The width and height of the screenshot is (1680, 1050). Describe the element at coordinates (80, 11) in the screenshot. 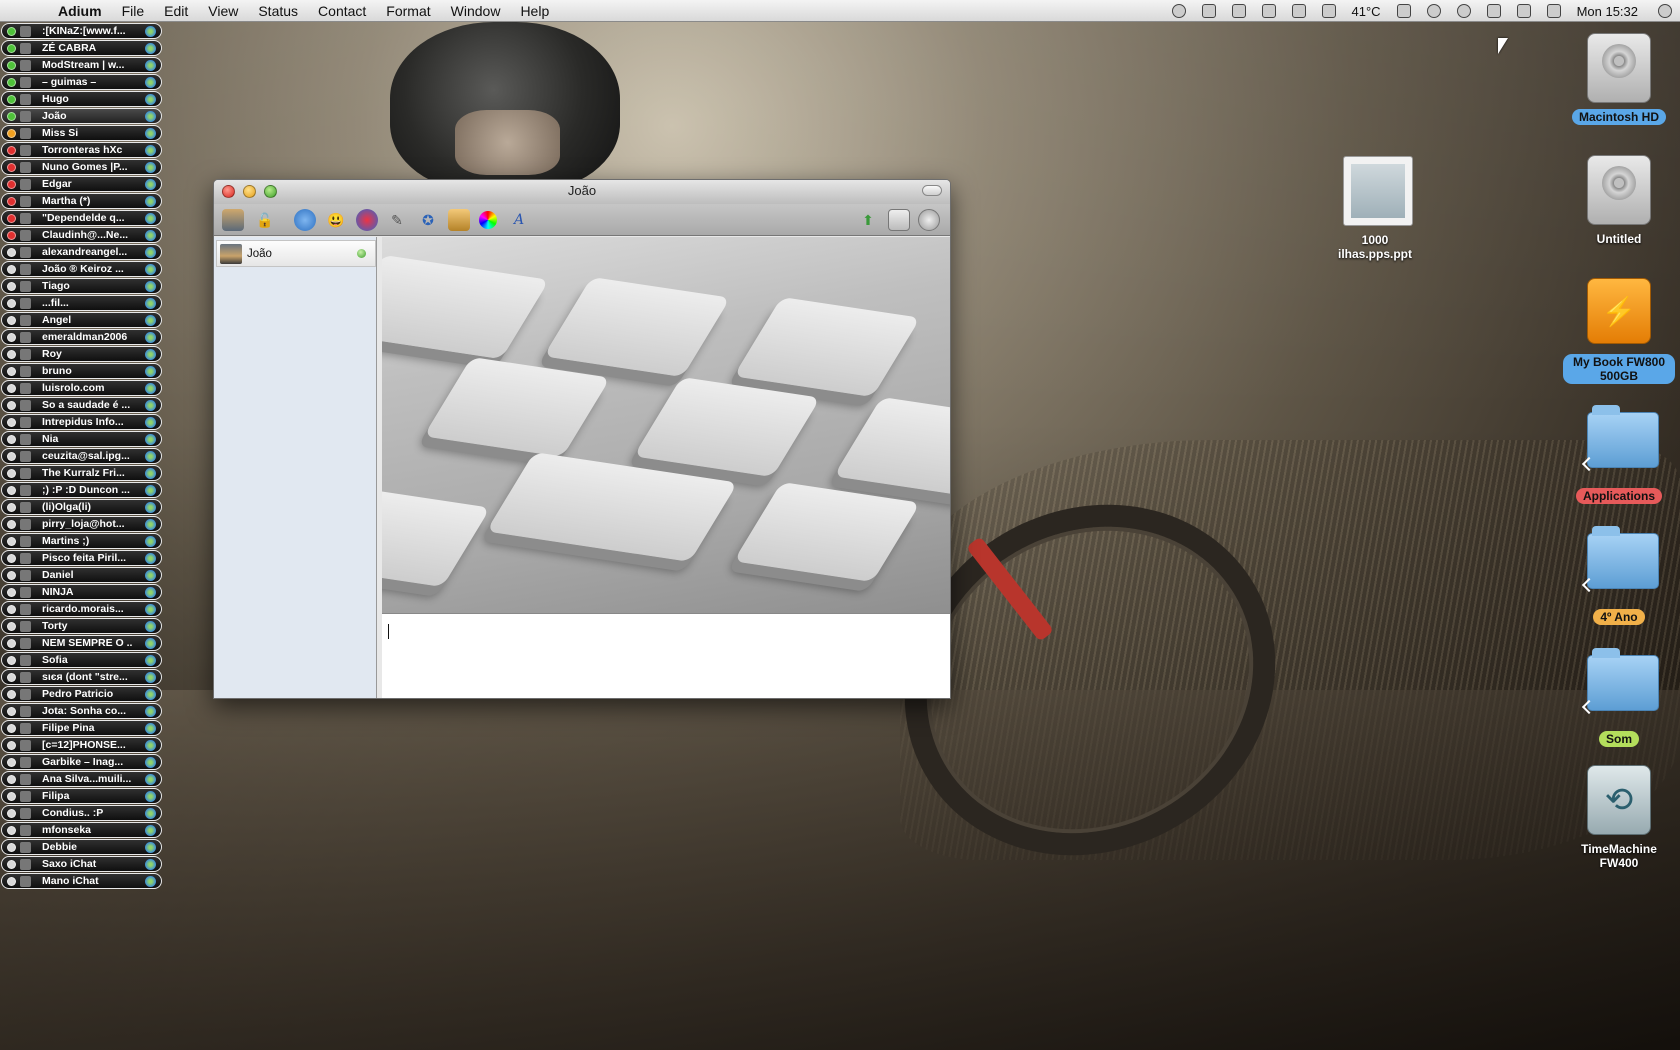

I see `menu-app-name: Adium` at that location.